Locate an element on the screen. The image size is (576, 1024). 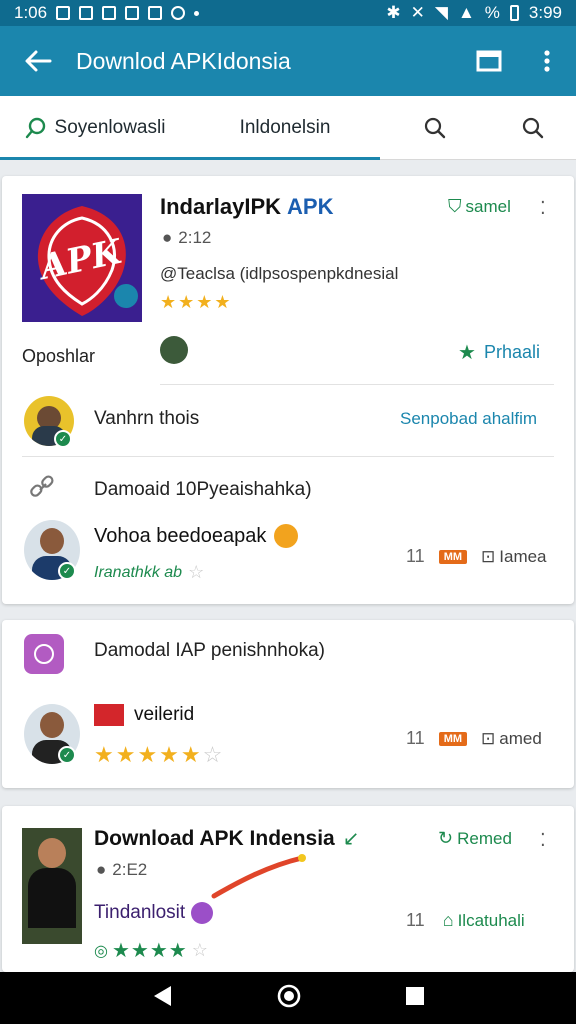
app-title-row: IndarlayIPK APK is located at coordinates (247, 207).